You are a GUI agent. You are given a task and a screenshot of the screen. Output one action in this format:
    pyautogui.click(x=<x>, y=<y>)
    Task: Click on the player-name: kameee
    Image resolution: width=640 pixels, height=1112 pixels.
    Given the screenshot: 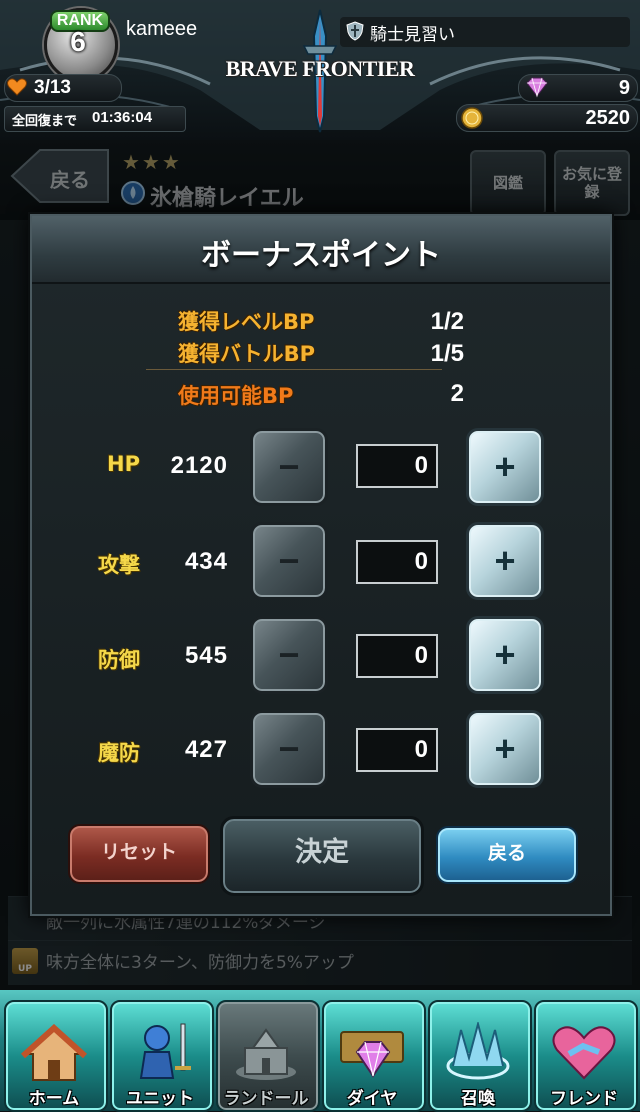 What is the action you would take?
    pyautogui.click(x=162, y=29)
    